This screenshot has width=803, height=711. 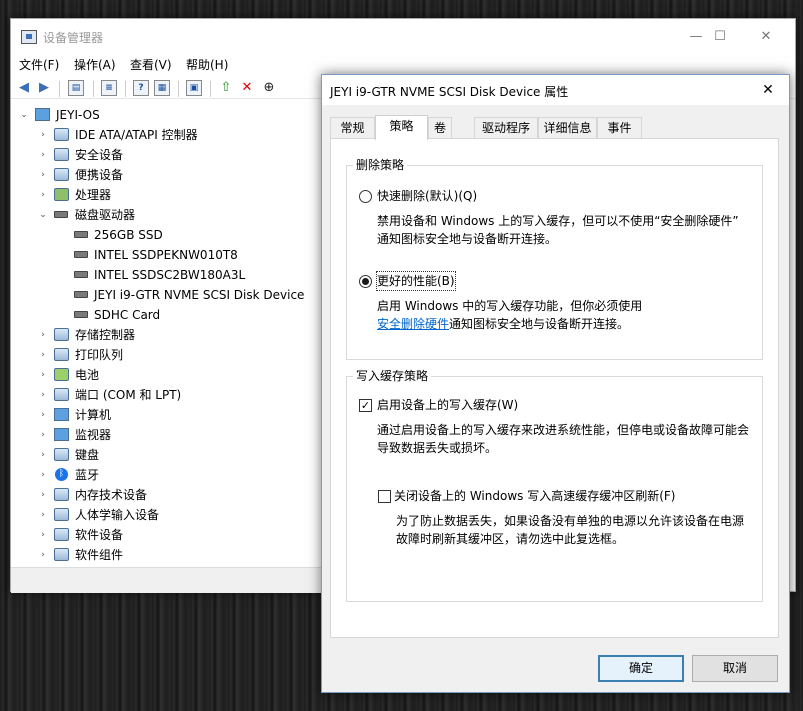 I want to click on menu-file: 文件(F), so click(x=39, y=64).